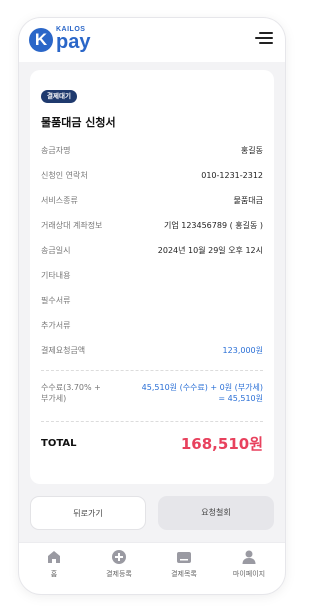 The width and height of the screenshot is (320, 612). Describe the element at coordinates (63, 350) in the screenshot. I see `row-label: 결제요청금액` at that location.